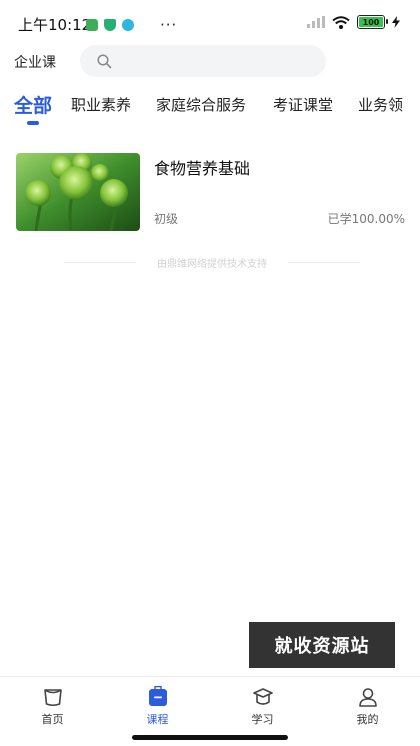 The height and width of the screenshot is (746, 420). Describe the element at coordinates (303, 104) in the screenshot. I see `tab-certification: 考证课堂` at that location.